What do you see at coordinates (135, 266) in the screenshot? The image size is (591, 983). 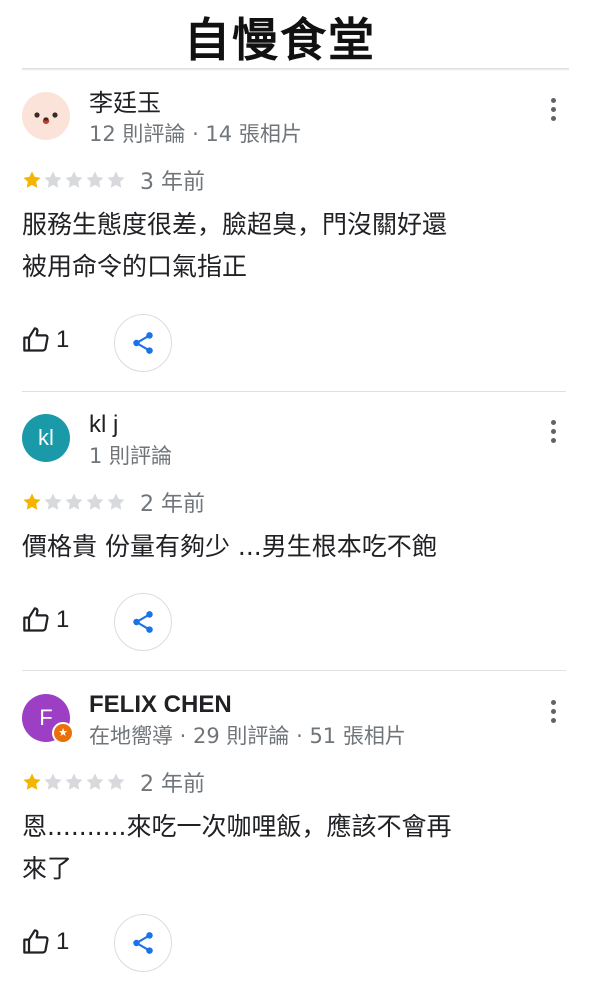 I see `review-text-line: 被用命令的口氣指正` at bounding box center [135, 266].